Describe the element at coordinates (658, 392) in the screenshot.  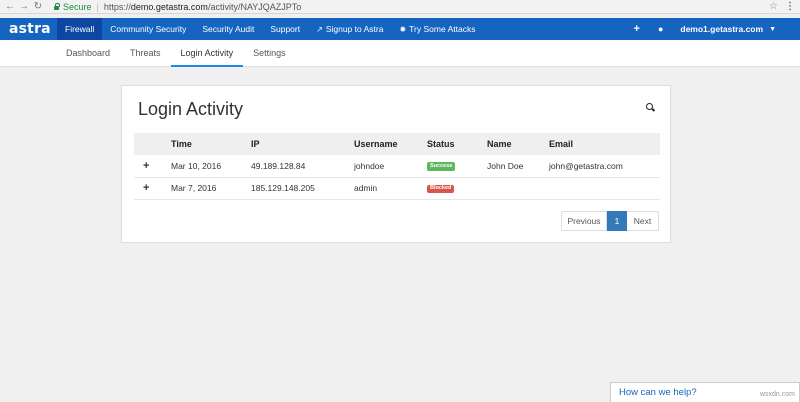
I see `help-widget-label: How can we help?` at that location.